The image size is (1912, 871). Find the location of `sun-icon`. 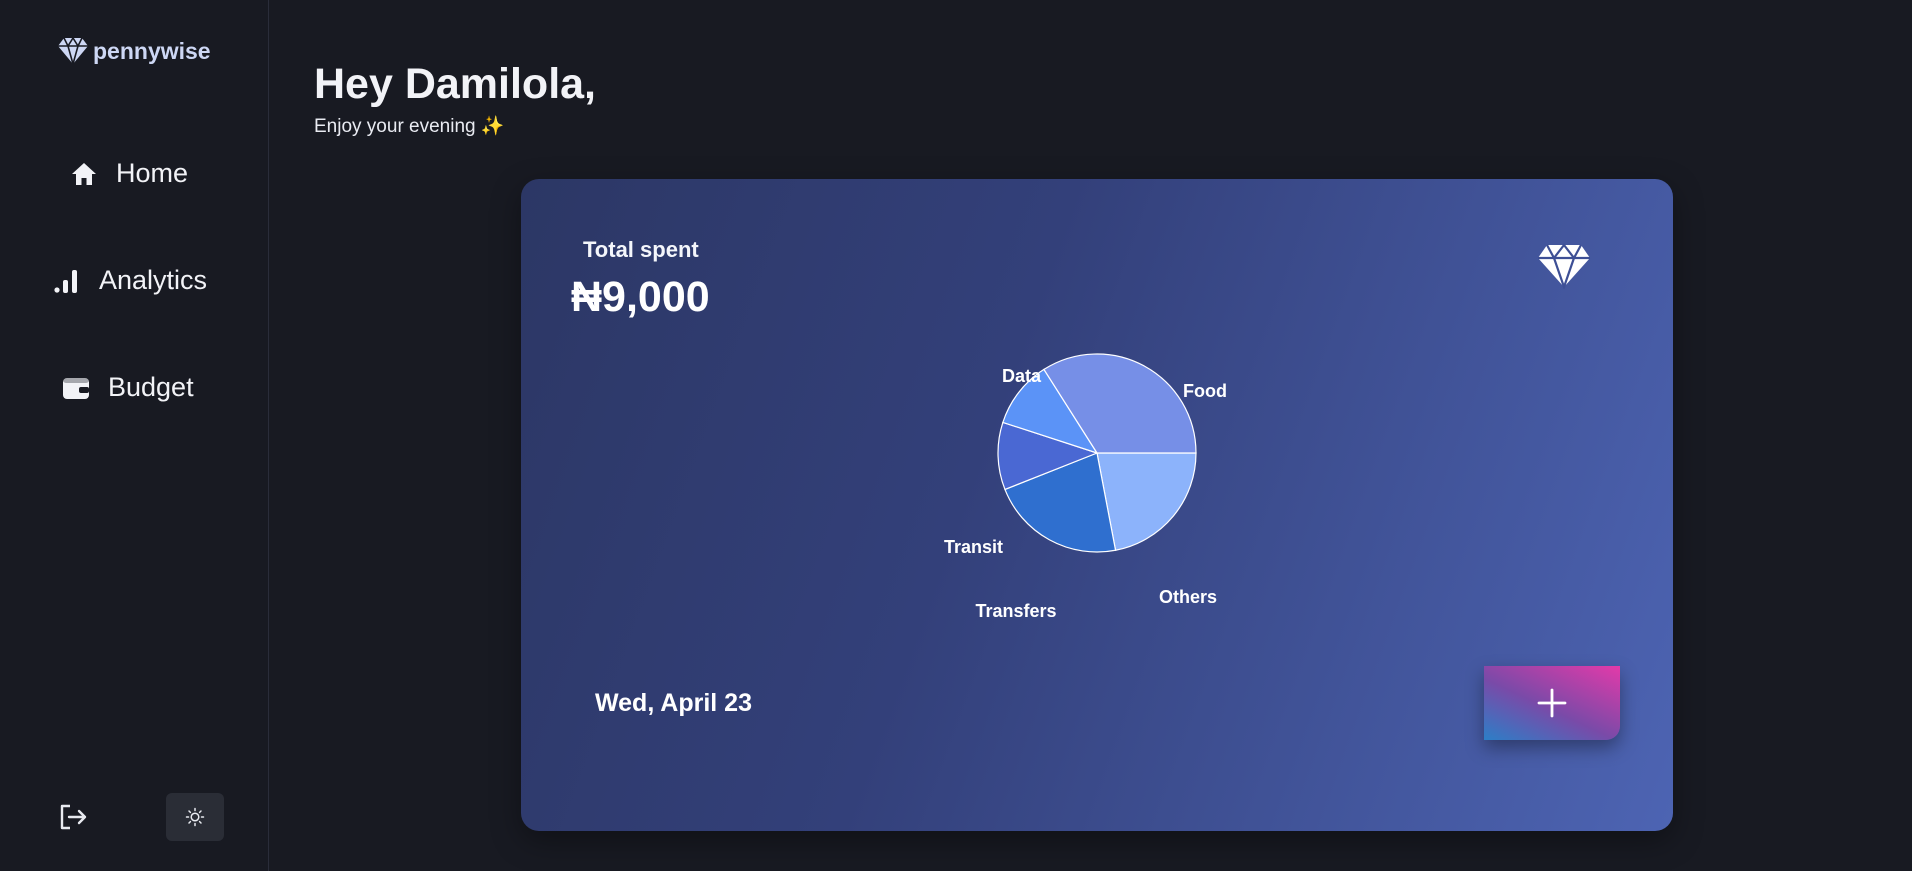

sun-icon is located at coordinates (195, 817).